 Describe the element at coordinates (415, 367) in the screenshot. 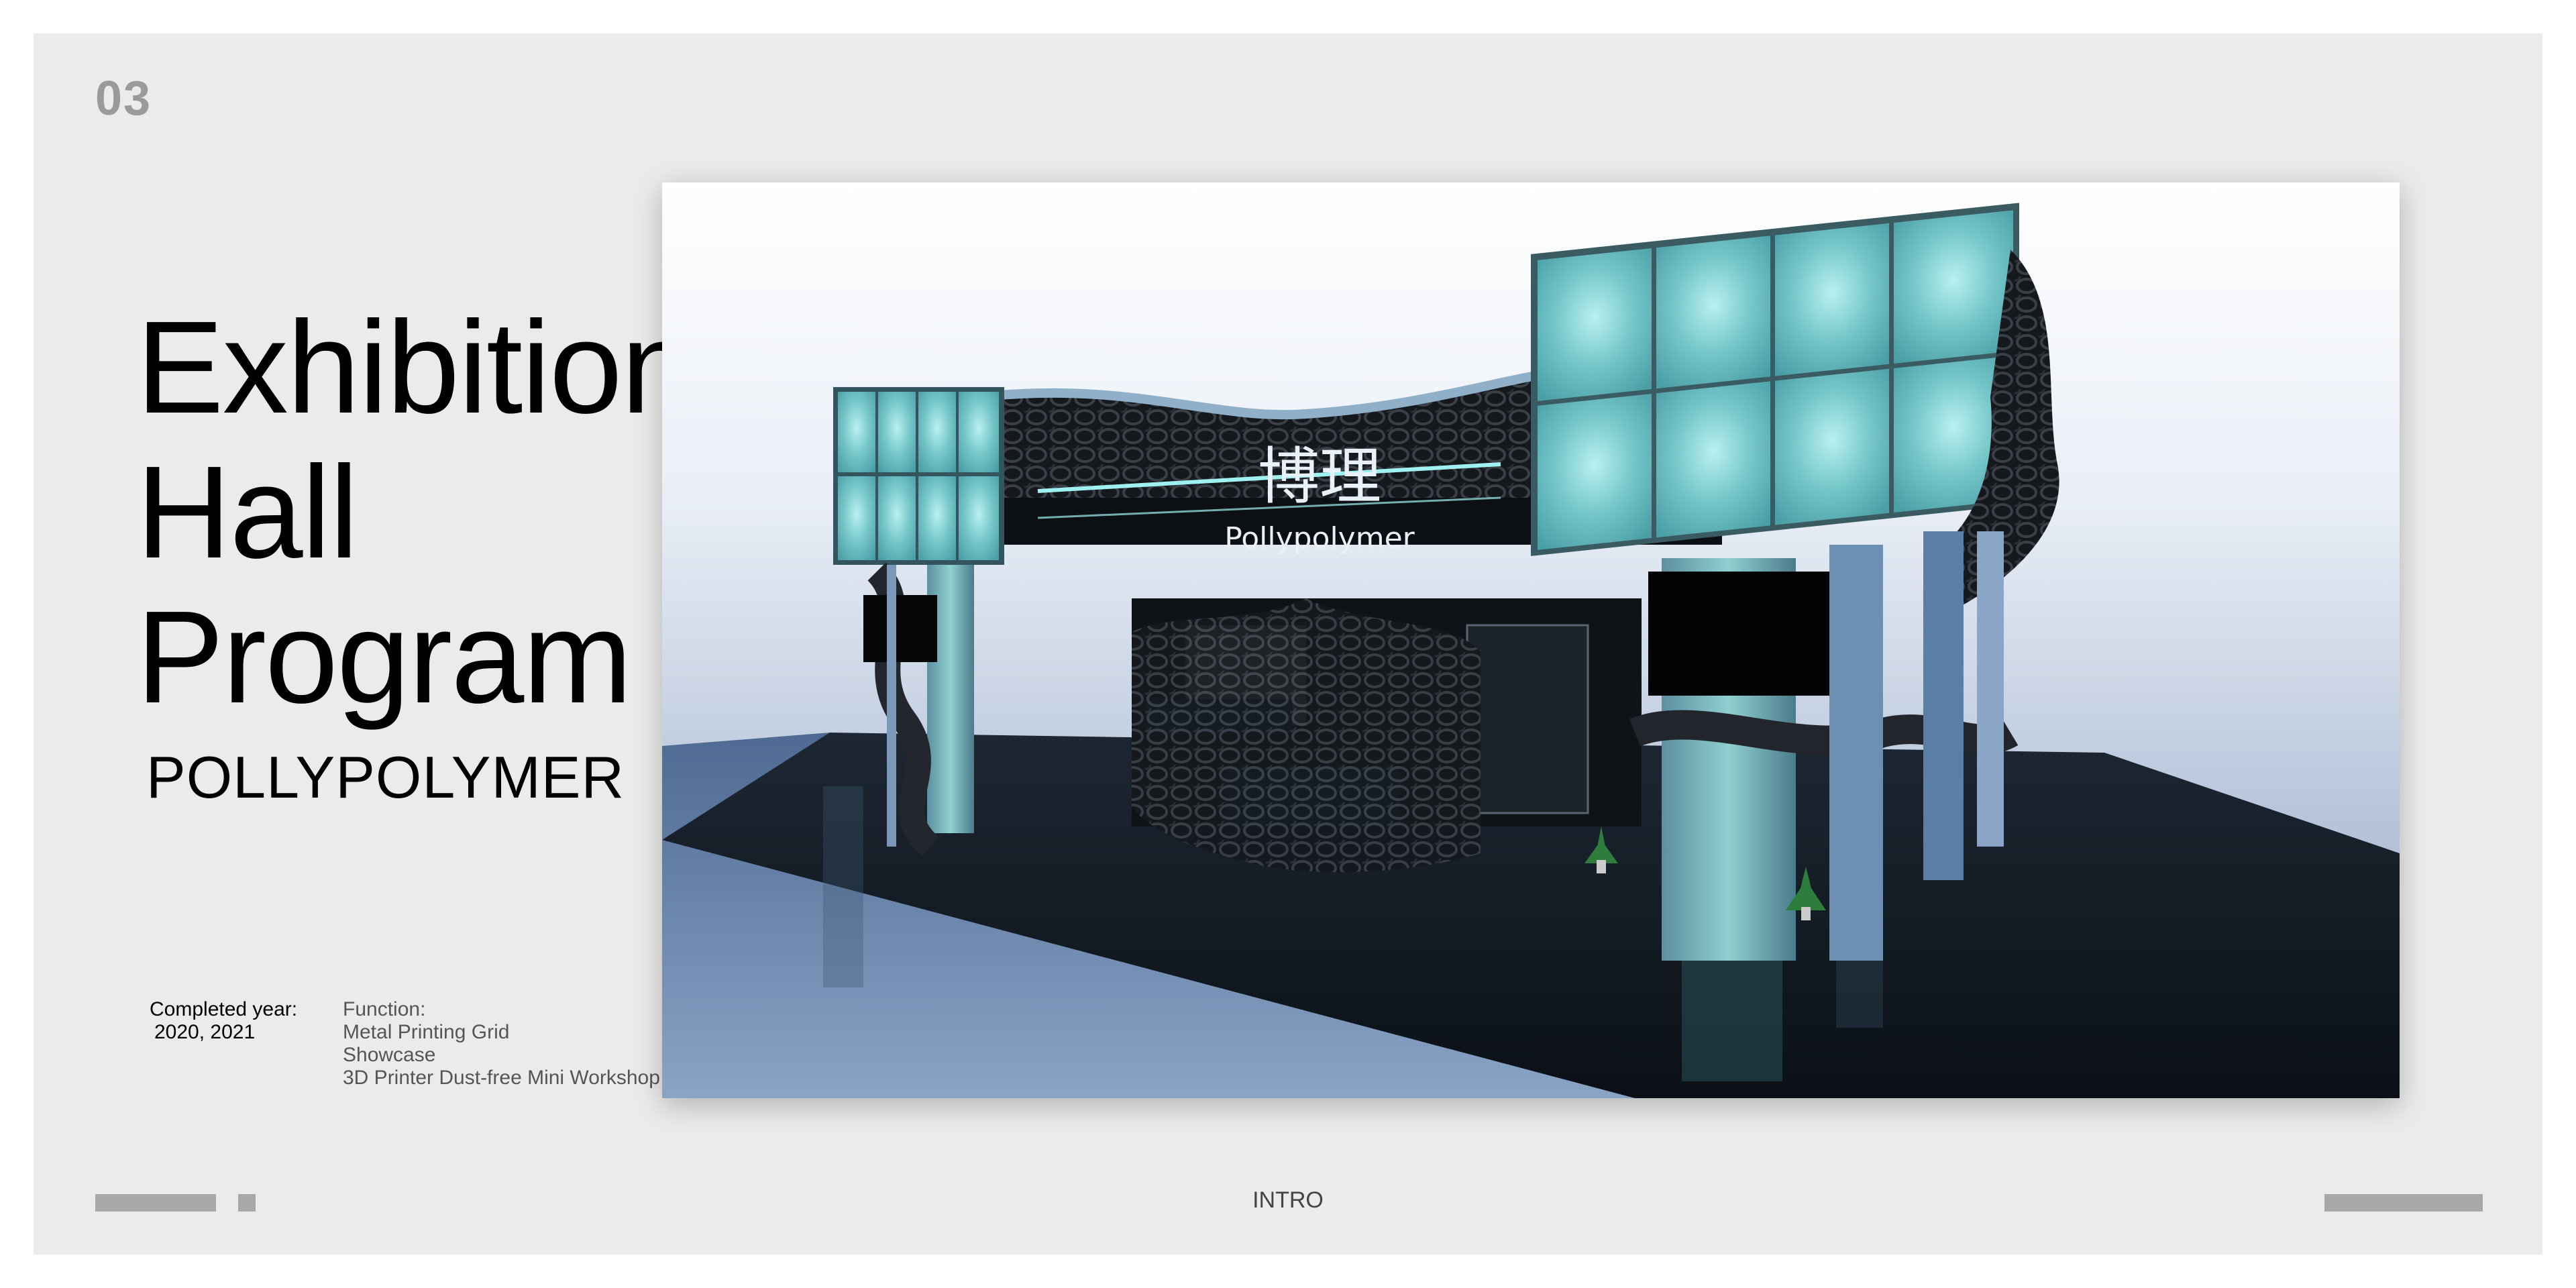

I see `title-line-1: Exhibition` at that location.